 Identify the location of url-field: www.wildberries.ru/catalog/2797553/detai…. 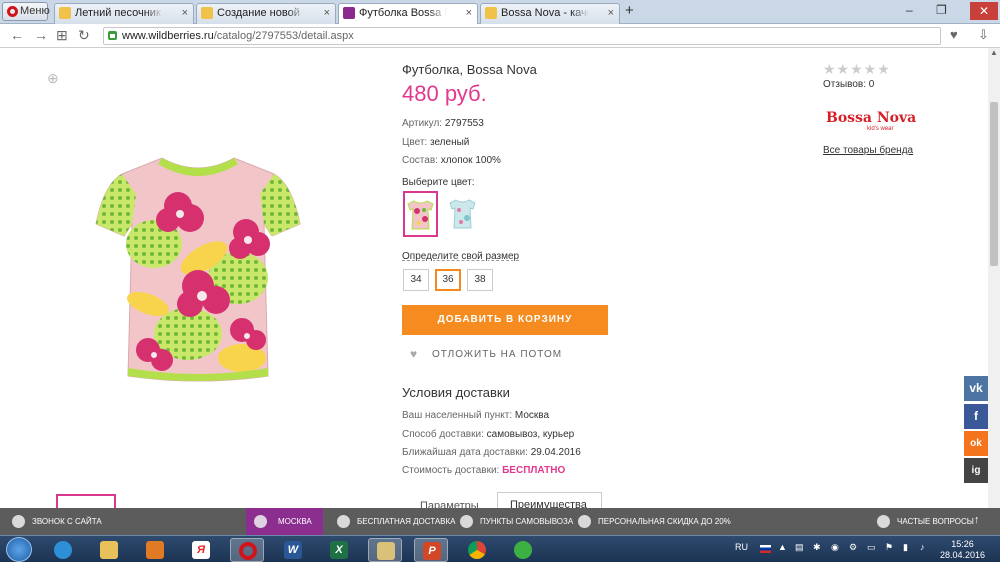
(522, 36).